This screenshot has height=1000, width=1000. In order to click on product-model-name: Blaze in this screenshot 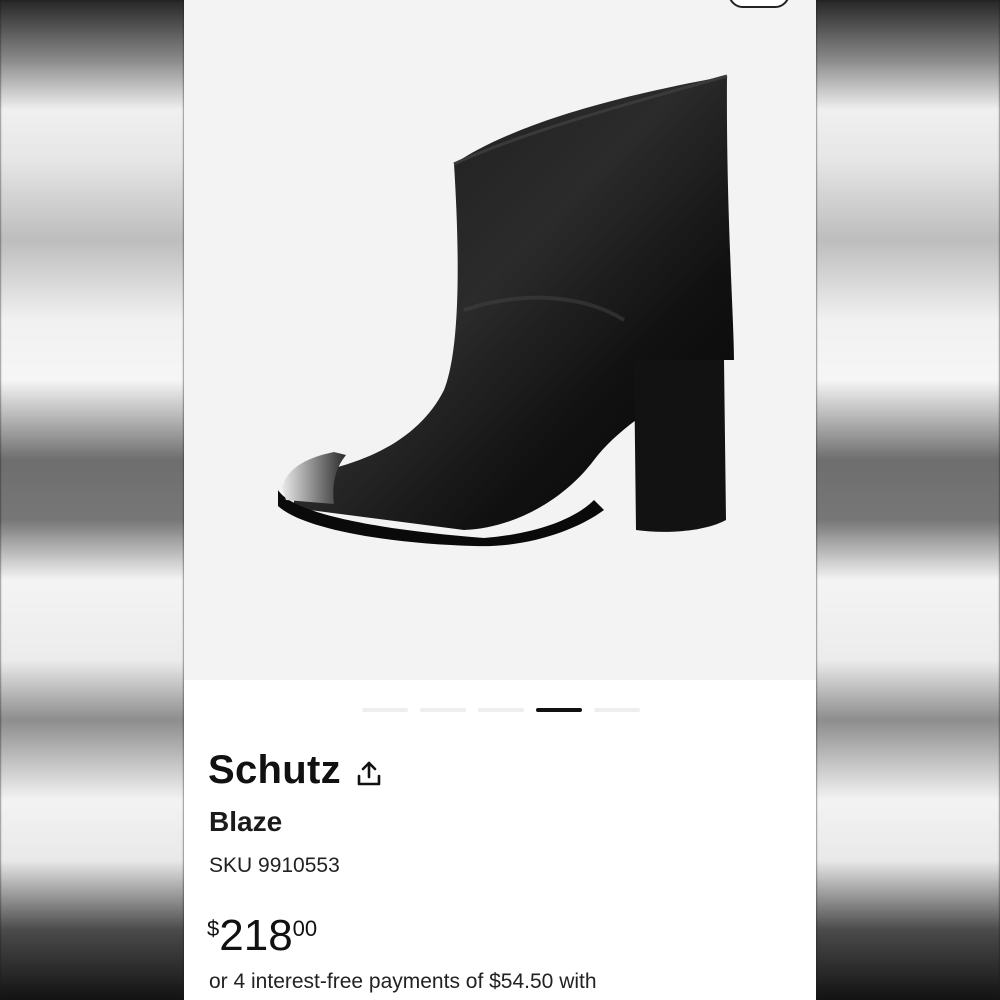, I will do `click(246, 821)`.